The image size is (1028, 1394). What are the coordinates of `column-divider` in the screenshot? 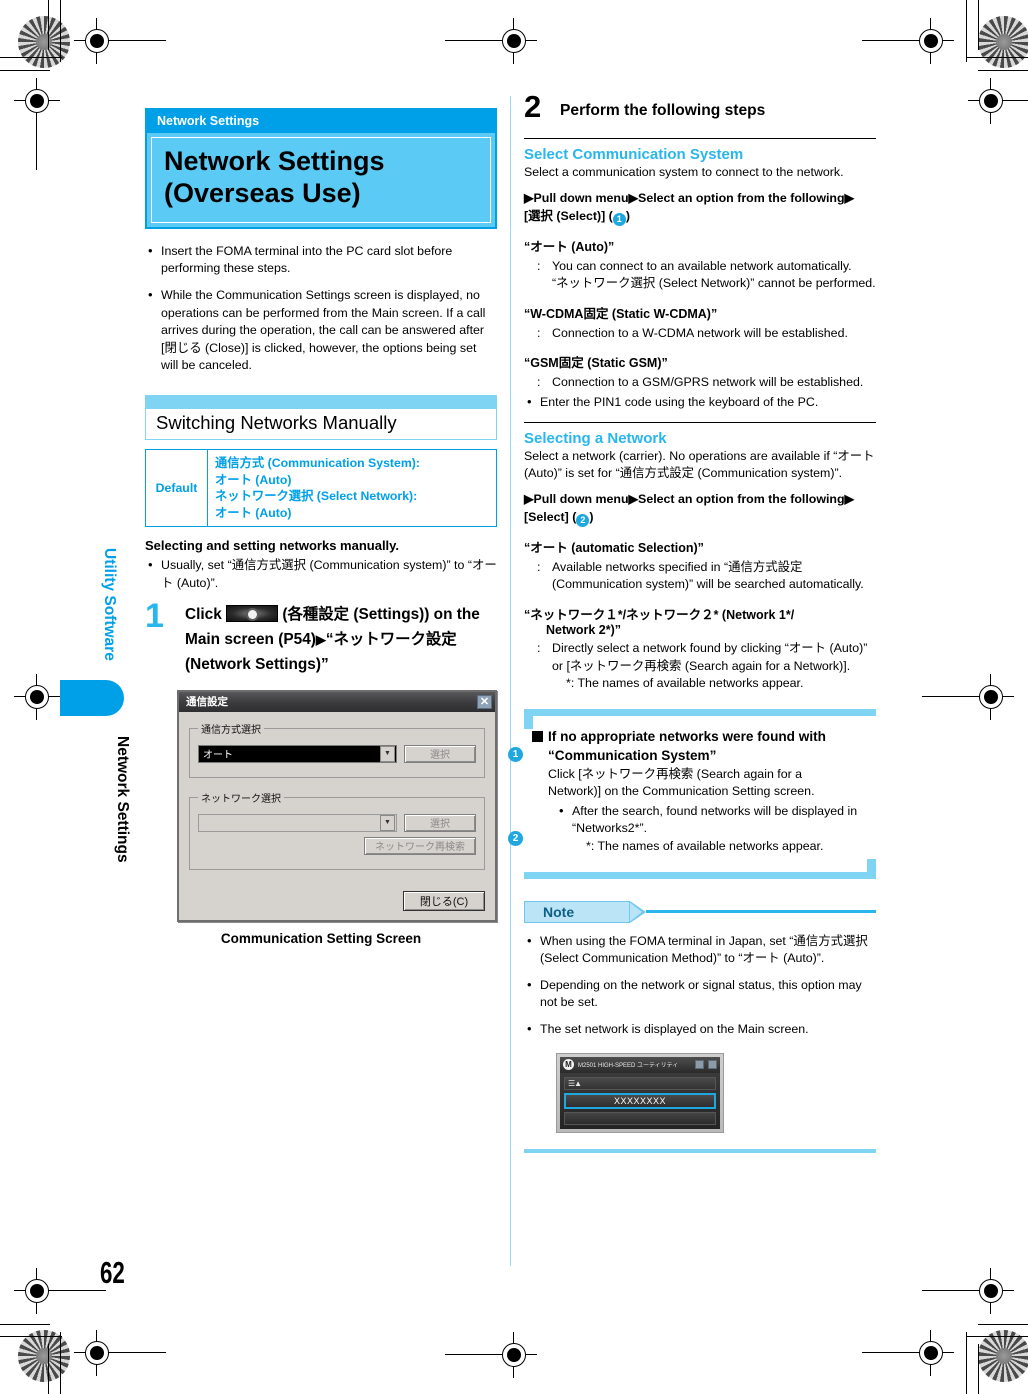 It's located at (511, 681).